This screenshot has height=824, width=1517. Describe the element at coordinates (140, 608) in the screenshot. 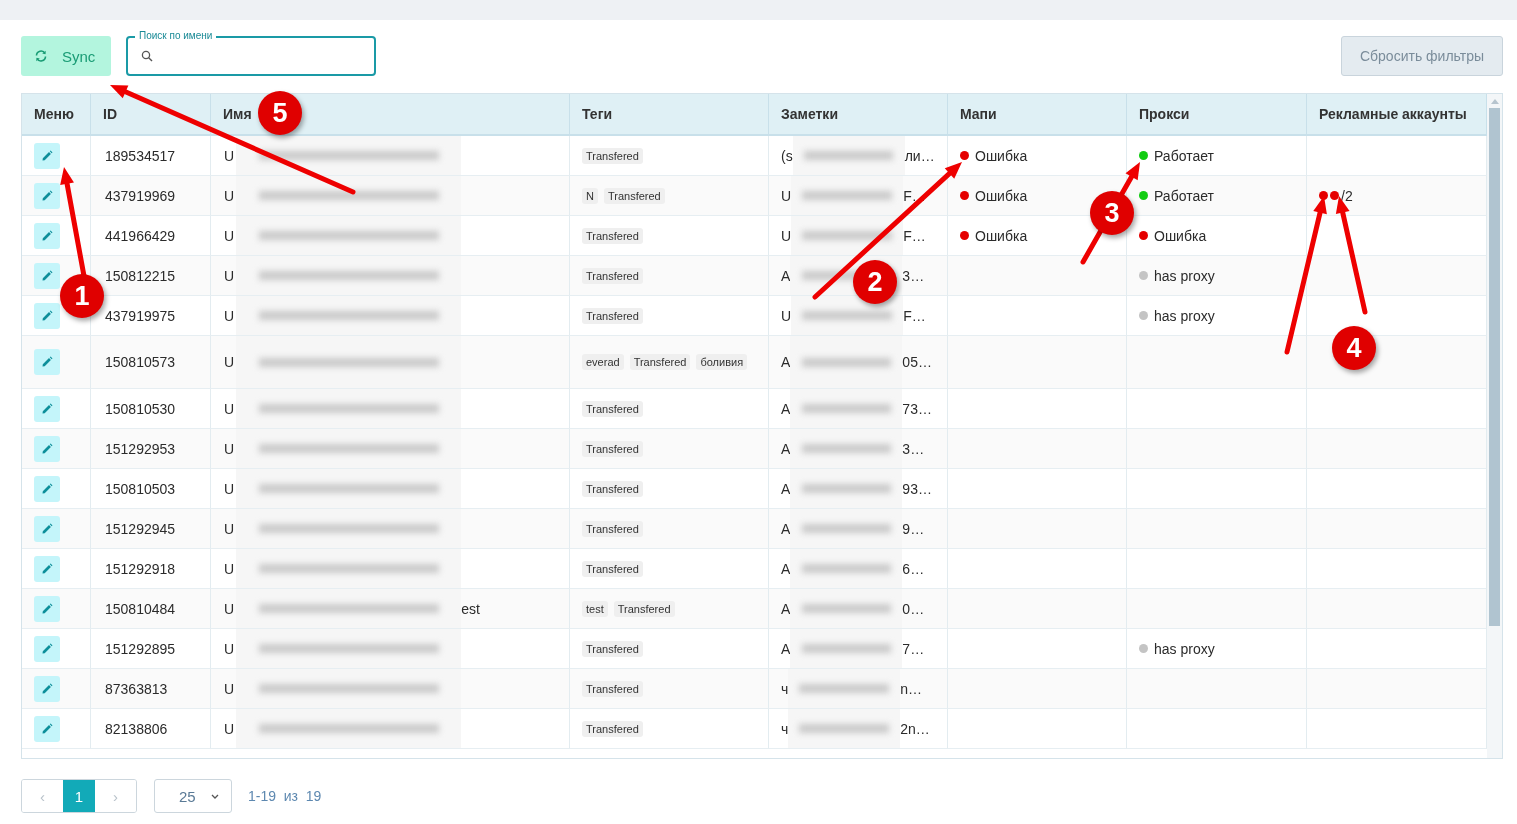

I see `id-text: 150810484` at that location.